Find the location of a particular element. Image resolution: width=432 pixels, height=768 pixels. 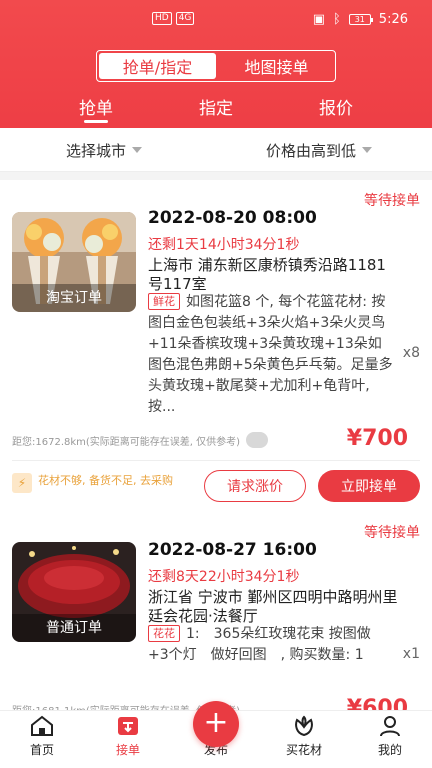

order-icon is located at coordinates (128, 726).